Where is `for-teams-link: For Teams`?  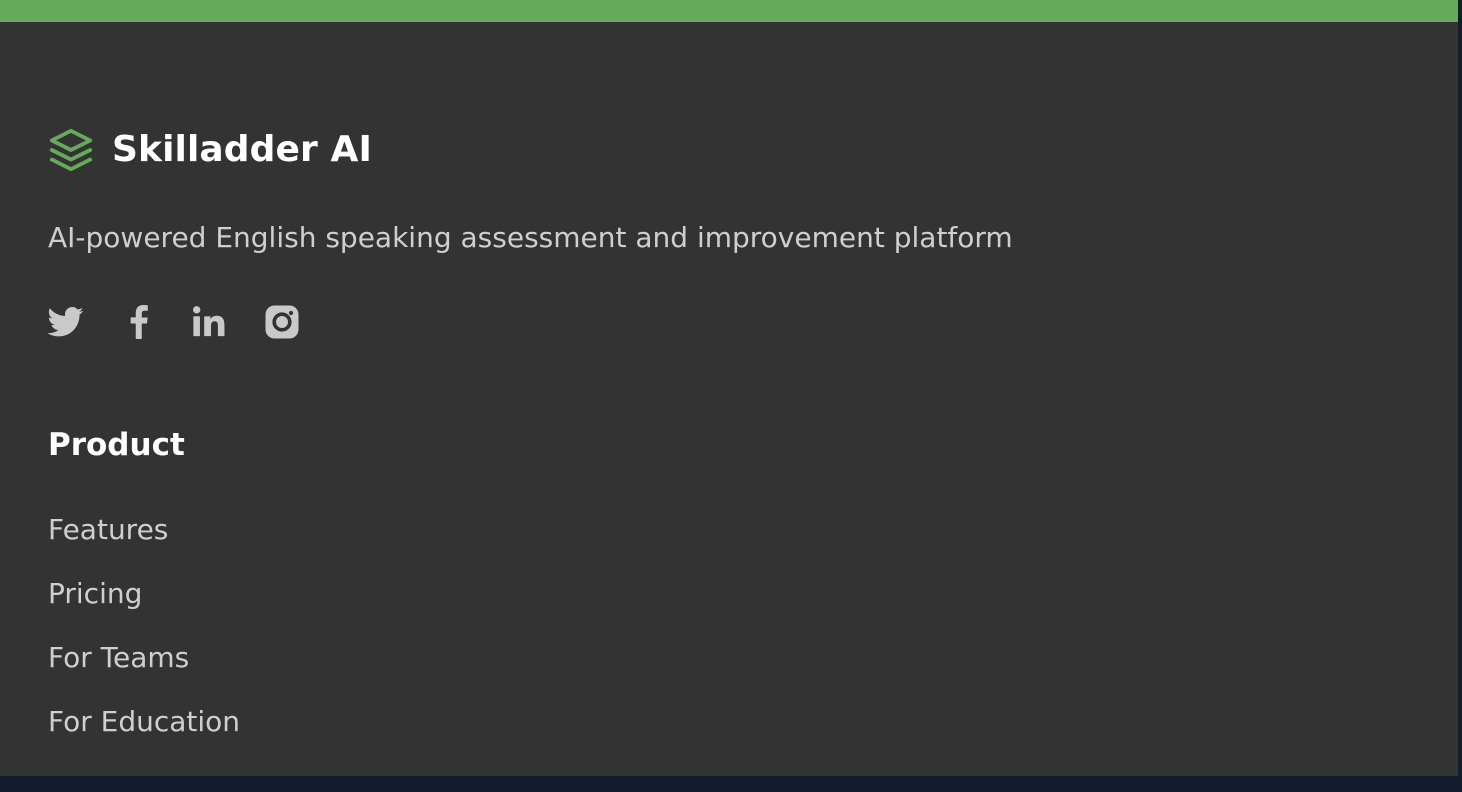
for-teams-link: For Teams is located at coordinates (118, 657).